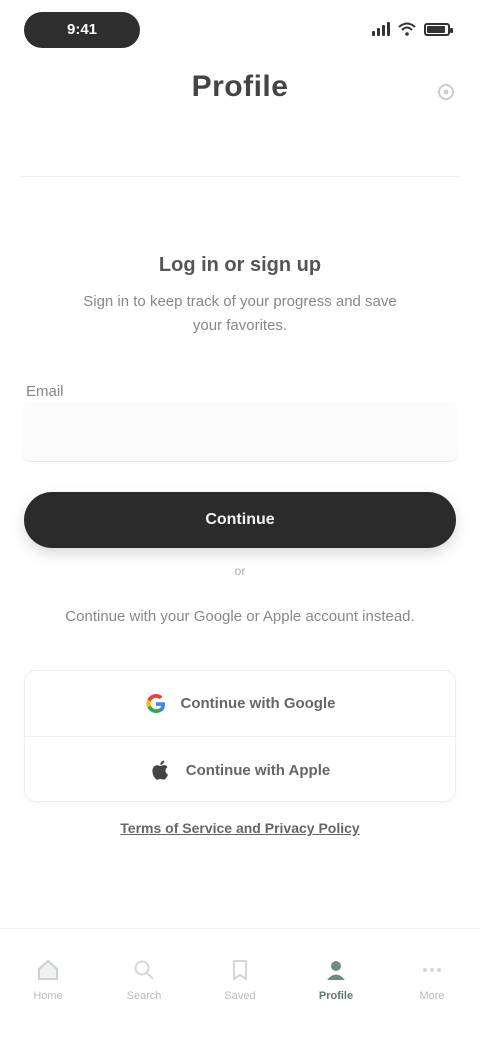 The image size is (480, 1040). I want to click on nav-label-more: More, so click(432, 996).